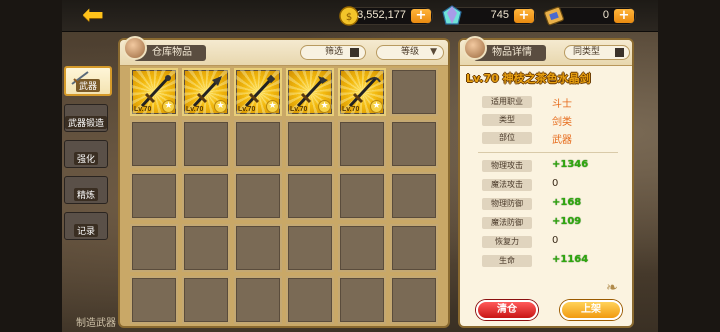 Image resolution: width=720 pixels, height=332 pixels. Describe the element at coordinates (507, 242) in the screenshot. I see `stat-label: 恢复力` at that location.